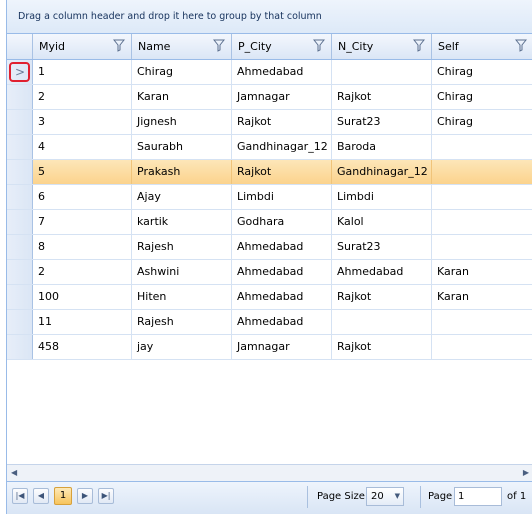 The height and width of the screenshot is (514, 532). What do you see at coordinates (82, 122) in the screenshot?
I see `cell-myid: 3` at bounding box center [82, 122].